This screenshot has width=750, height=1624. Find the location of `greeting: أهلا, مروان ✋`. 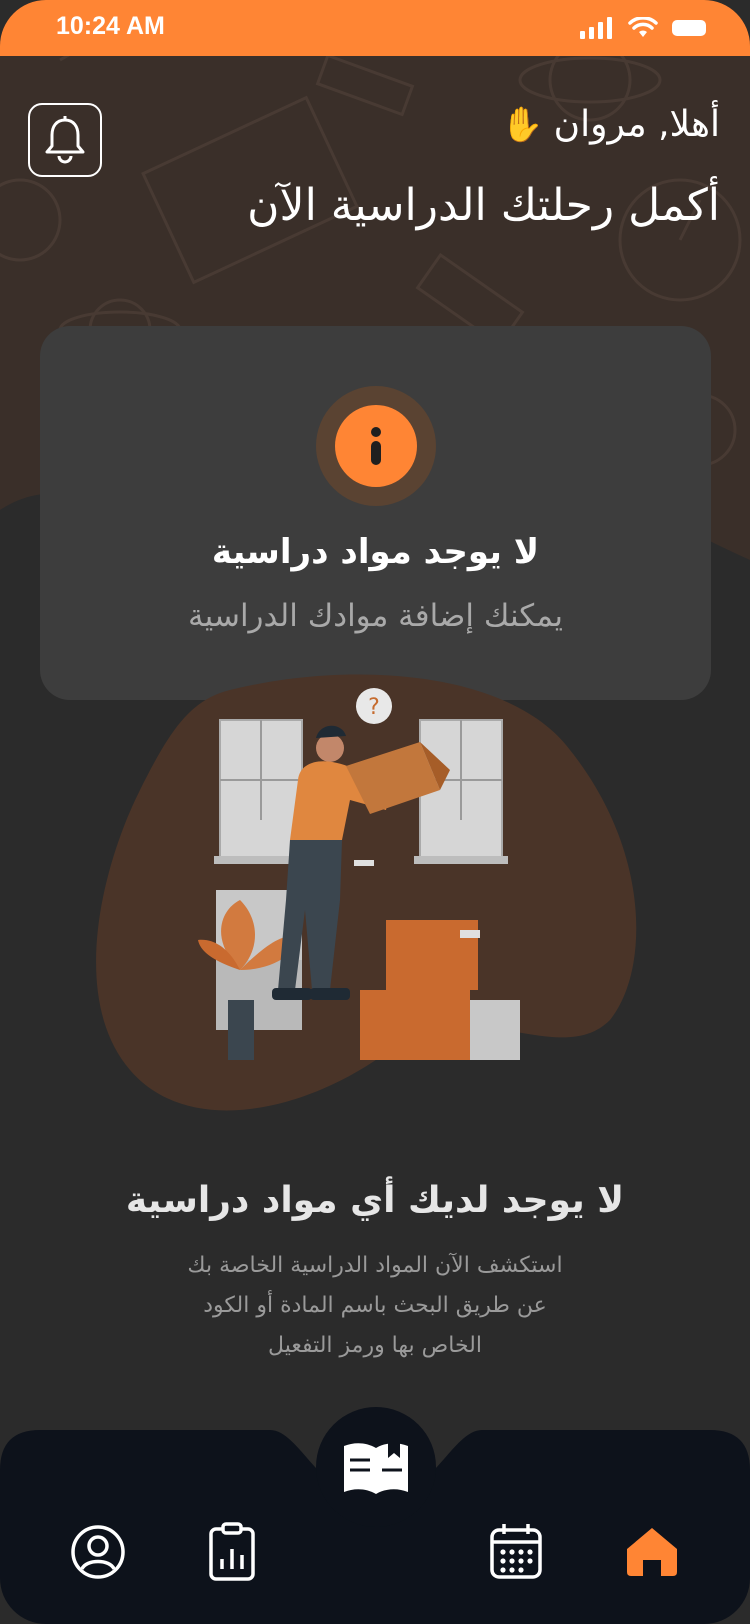

greeting: أهلا, مروان ✋ is located at coordinates (610, 124).